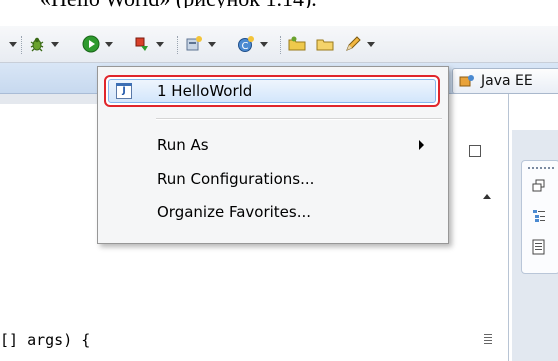  What do you see at coordinates (142, 44) in the screenshot?
I see `external-tools-icon` at bounding box center [142, 44].